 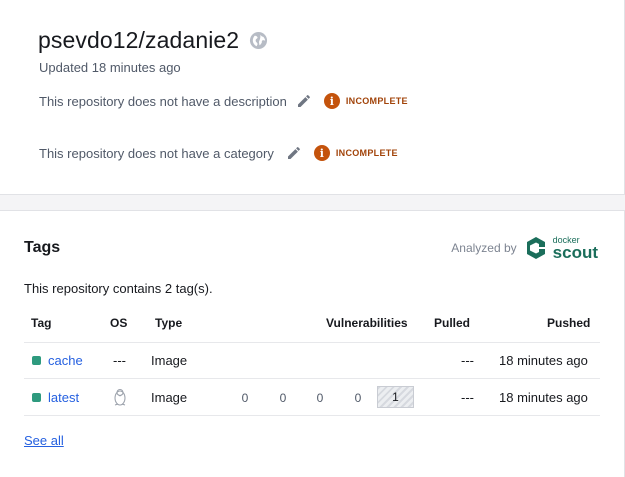 I want to click on column-header-os: OS, so click(x=119, y=323).